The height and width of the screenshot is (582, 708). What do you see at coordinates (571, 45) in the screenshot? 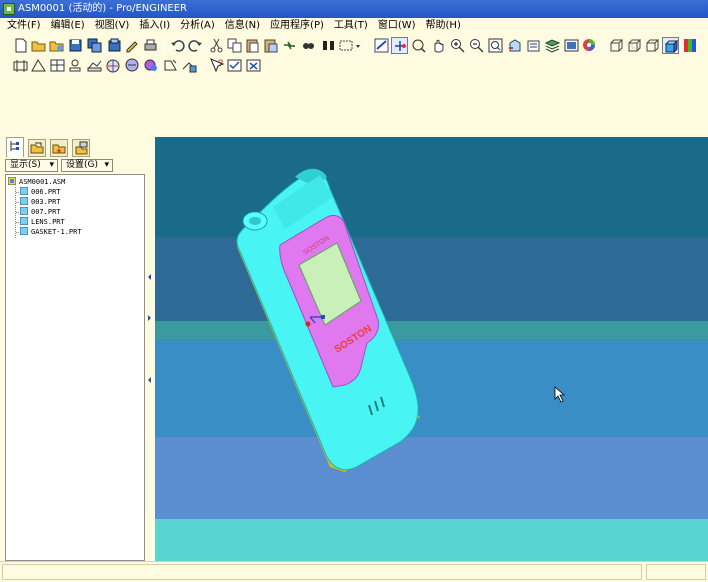
I see `view-manager-icon` at bounding box center [571, 45].